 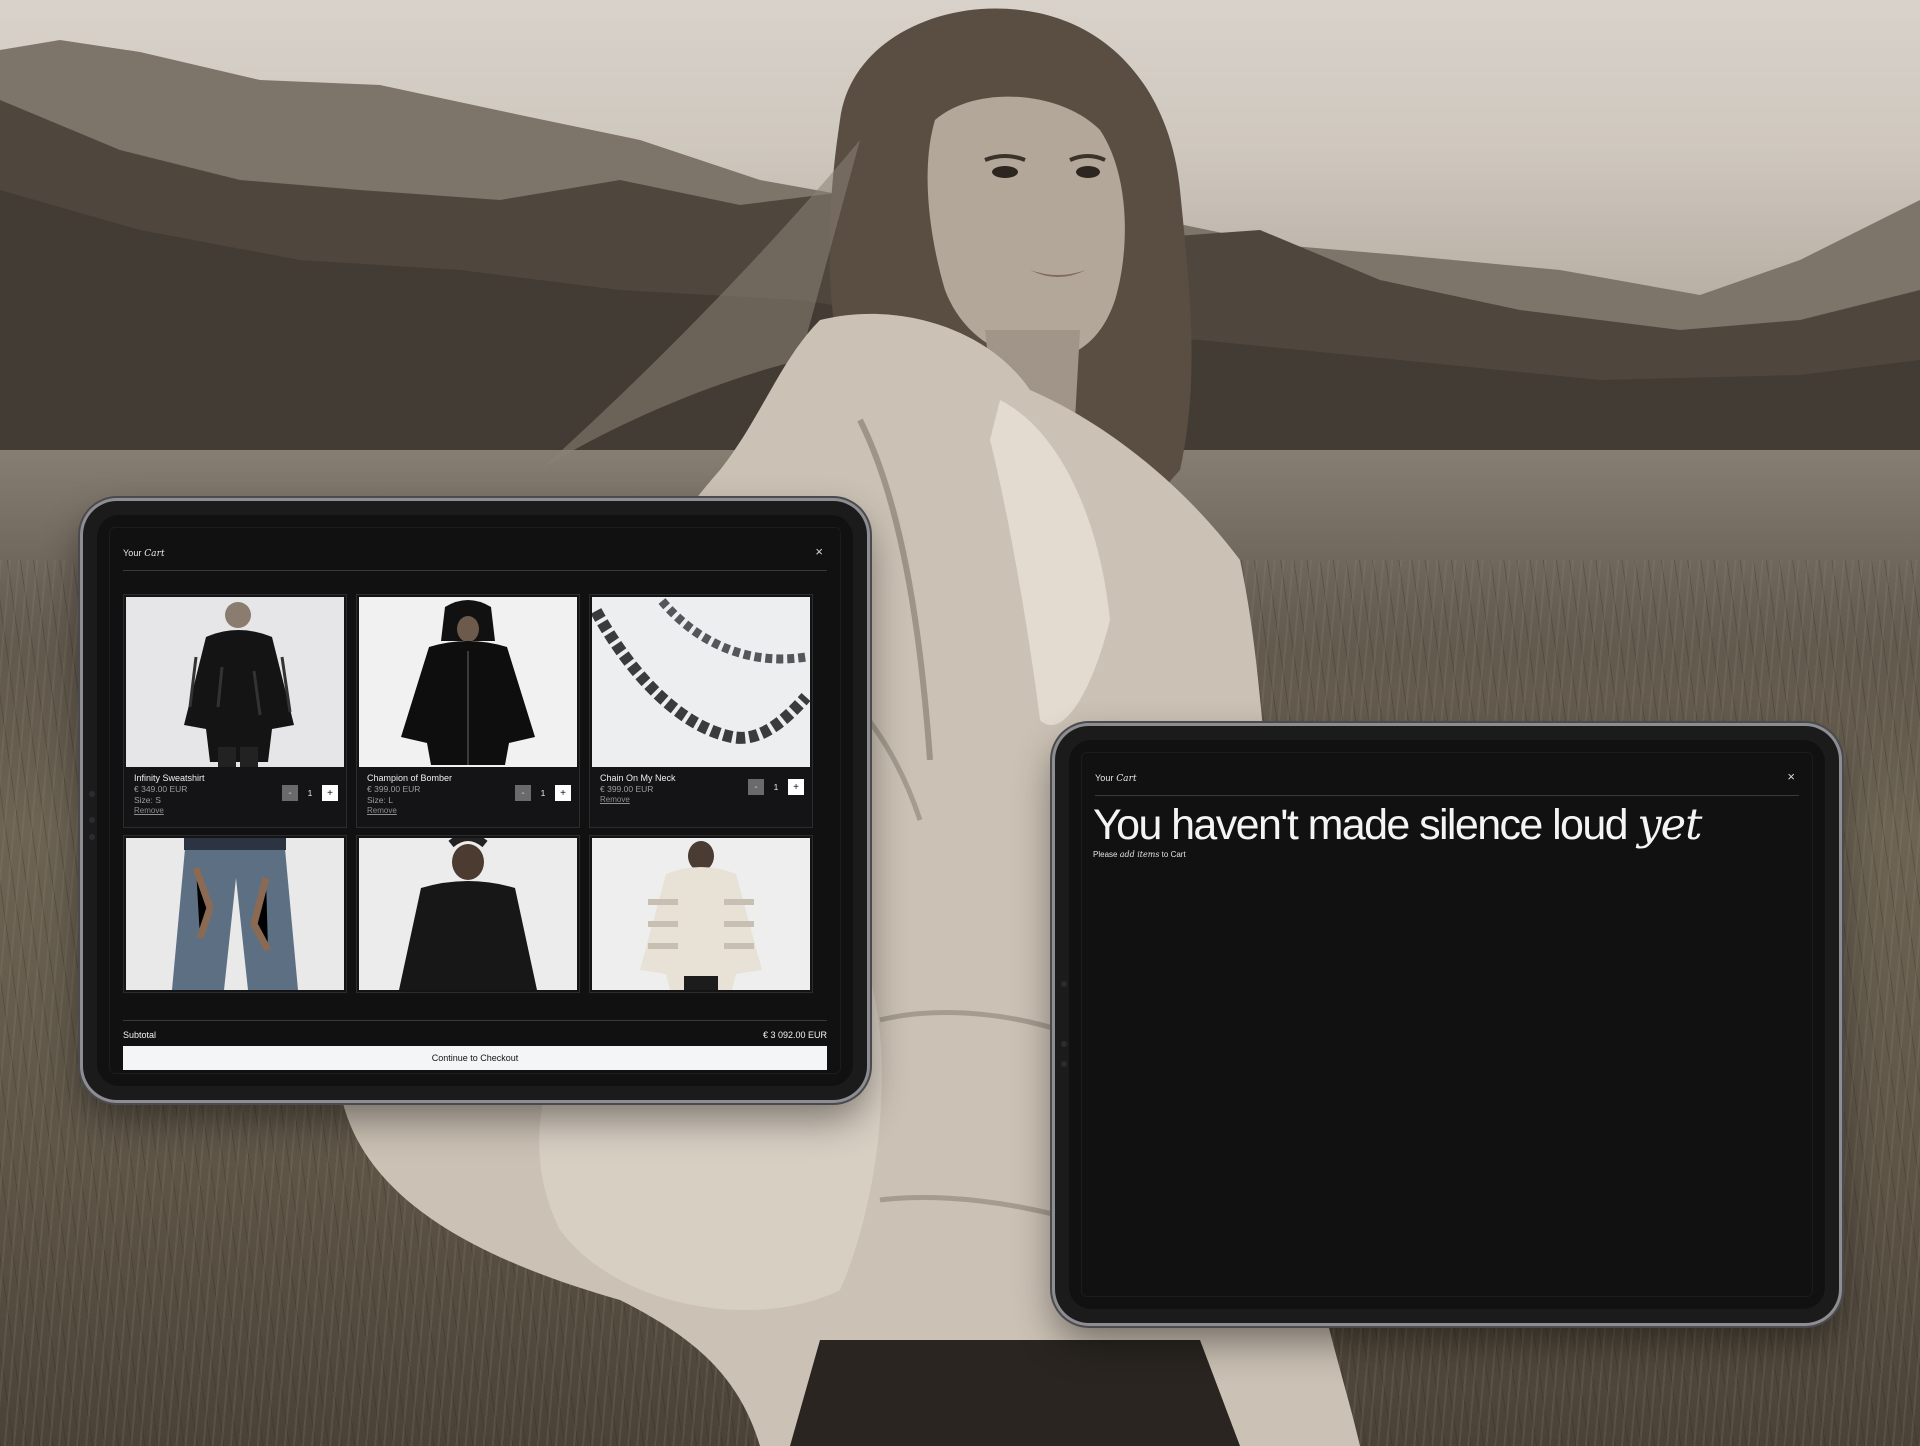 I want to click on empty-cart-headline: You haven't made silence loud yet, so click(x=1397, y=825).